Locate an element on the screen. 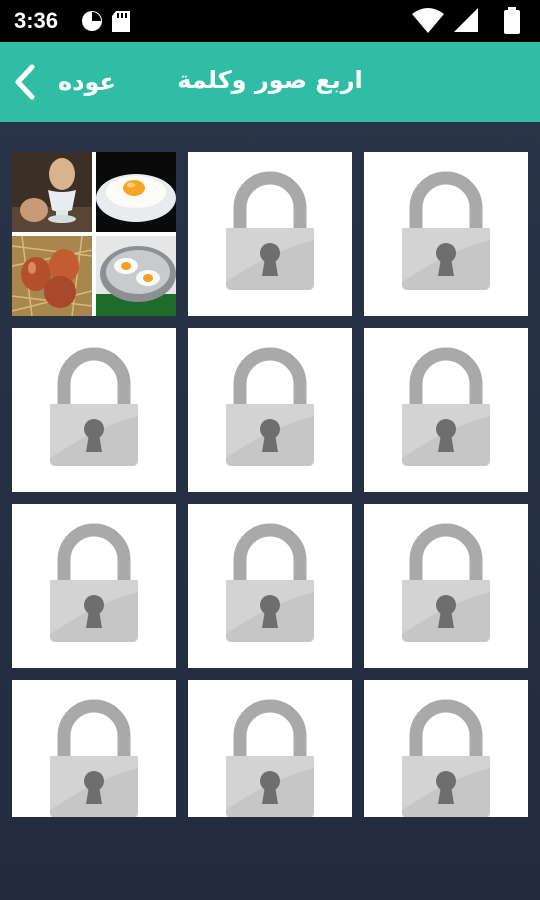  status-bar: 3:36 is located at coordinates (270, 21).